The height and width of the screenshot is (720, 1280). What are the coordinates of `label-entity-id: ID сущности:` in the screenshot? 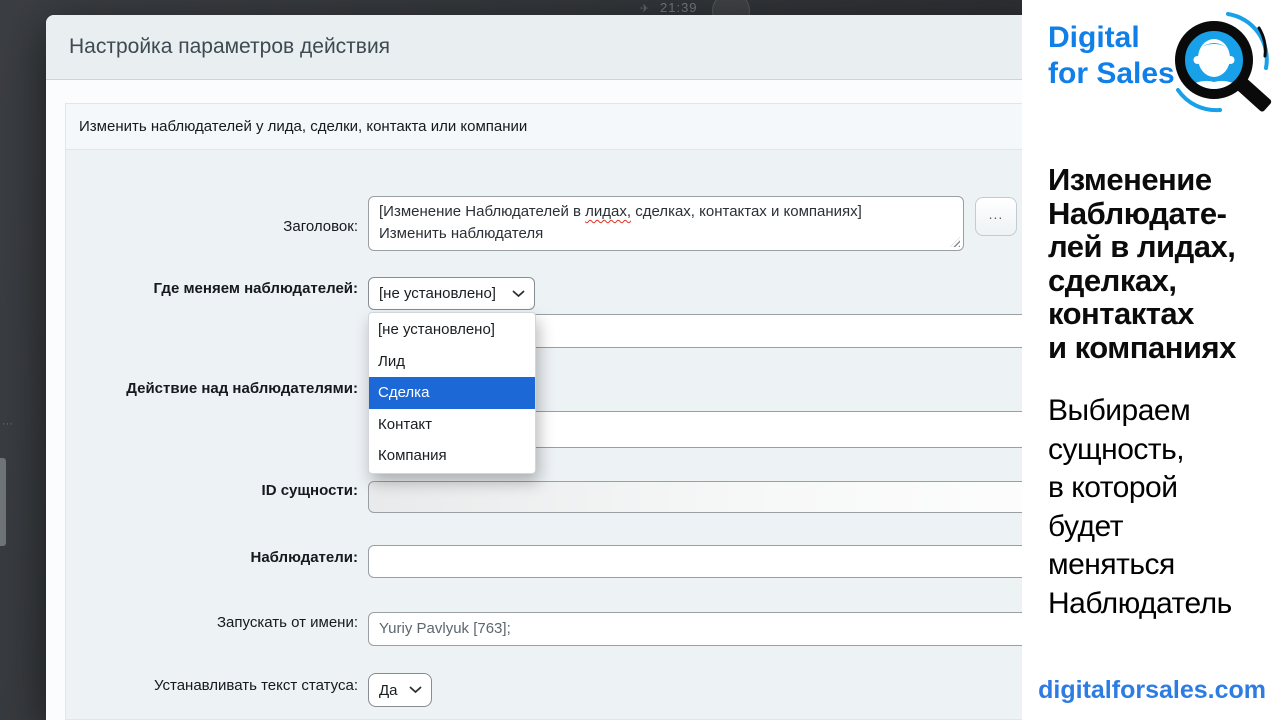 It's located at (309, 490).